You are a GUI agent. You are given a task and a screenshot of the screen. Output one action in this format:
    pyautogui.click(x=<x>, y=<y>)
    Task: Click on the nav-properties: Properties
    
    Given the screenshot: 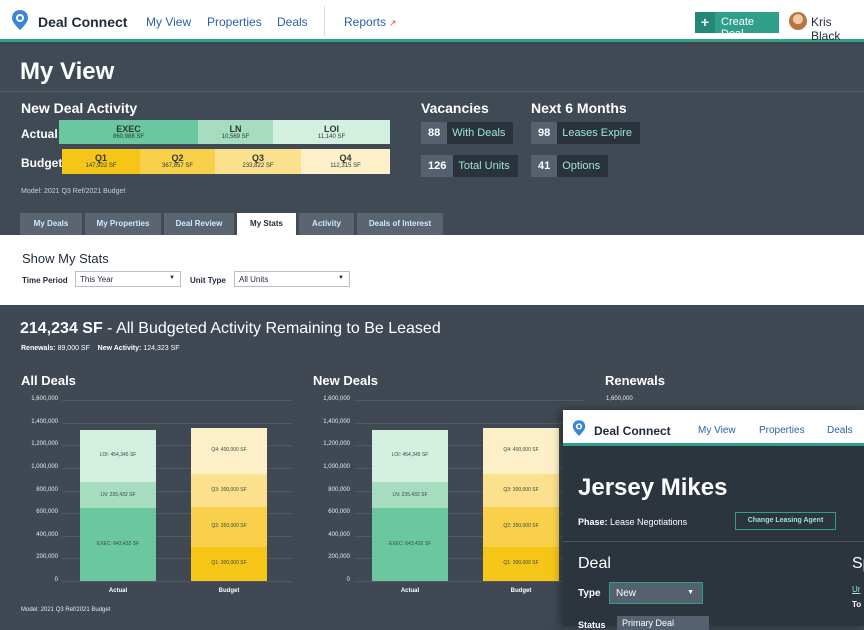 What is the action you would take?
    pyautogui.click(x=234, y=22)
    